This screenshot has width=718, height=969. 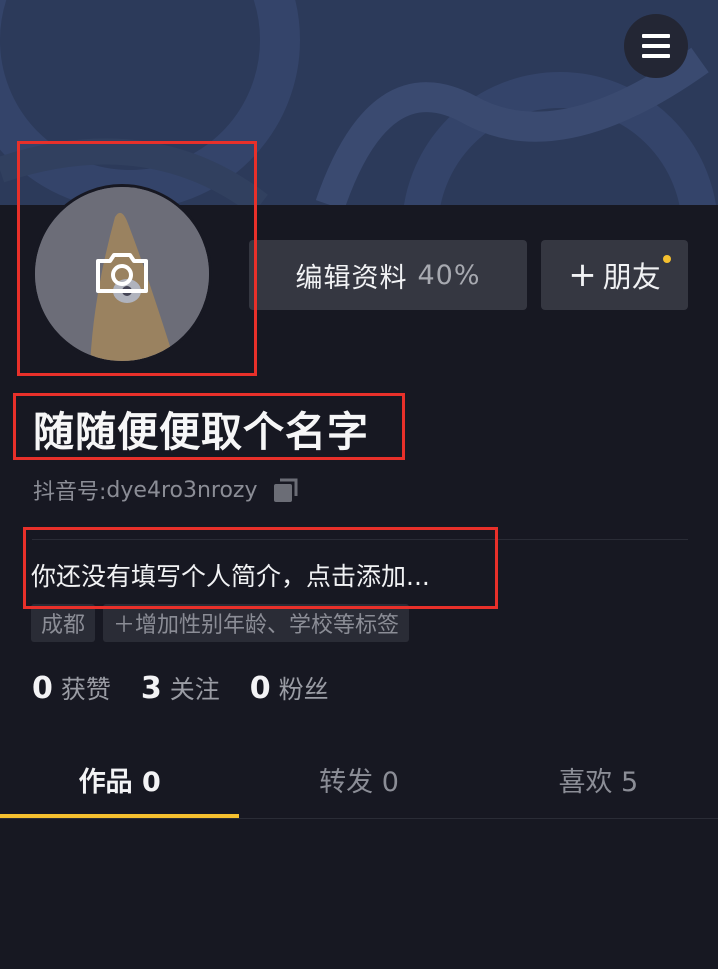 I want to click on divider, so click(x=360, y=539).